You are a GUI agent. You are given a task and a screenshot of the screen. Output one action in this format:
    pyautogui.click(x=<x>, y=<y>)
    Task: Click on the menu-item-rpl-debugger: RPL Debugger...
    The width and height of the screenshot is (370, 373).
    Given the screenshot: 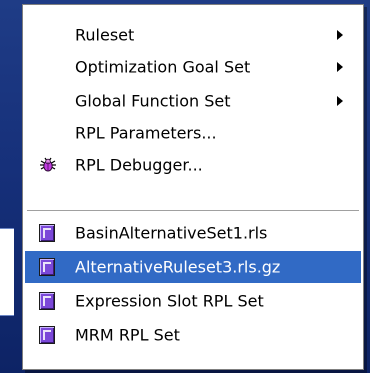 What is the action you would take?
    pyautogui.click(x=193, y=165)
    